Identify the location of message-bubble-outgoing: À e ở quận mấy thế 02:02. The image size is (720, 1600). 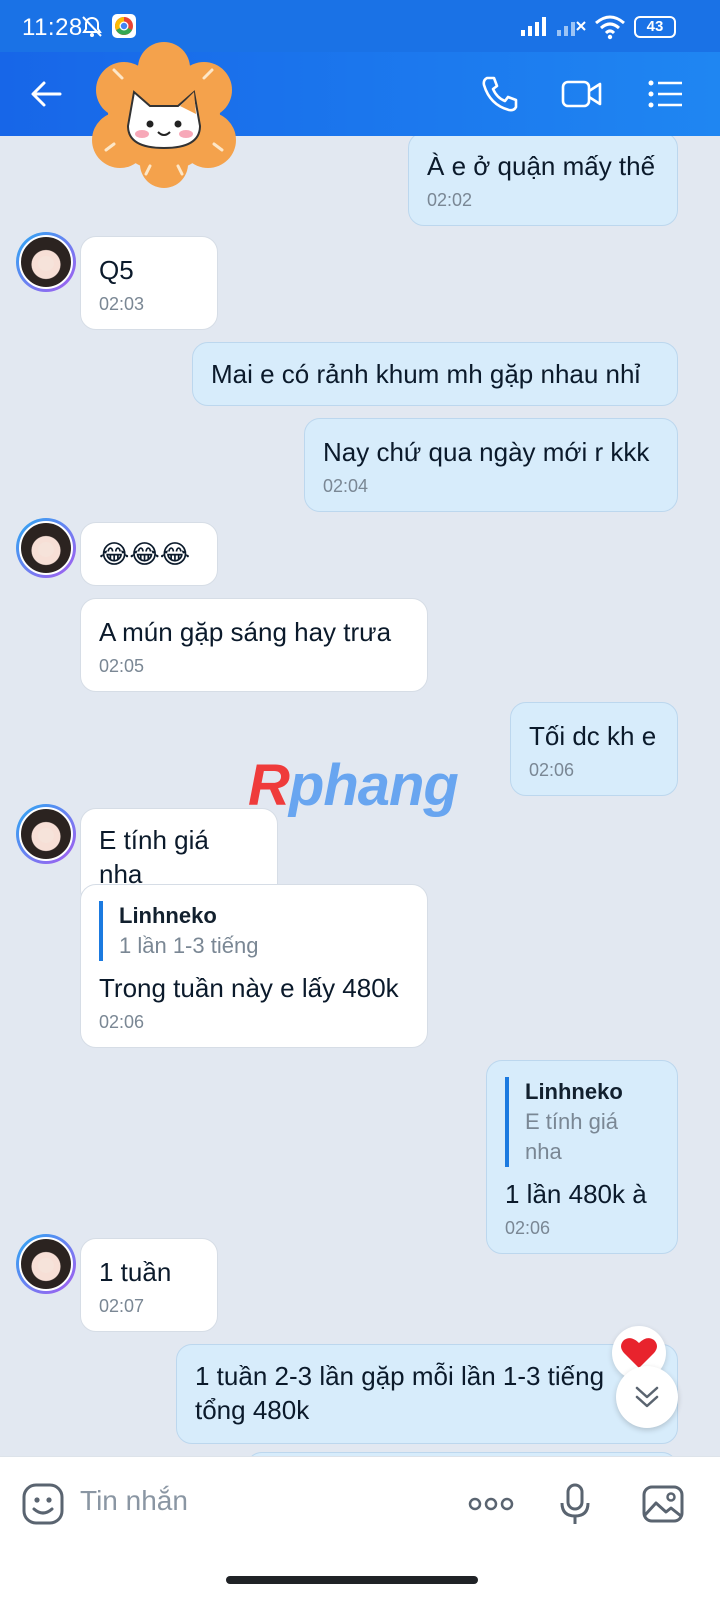
(543, 181).